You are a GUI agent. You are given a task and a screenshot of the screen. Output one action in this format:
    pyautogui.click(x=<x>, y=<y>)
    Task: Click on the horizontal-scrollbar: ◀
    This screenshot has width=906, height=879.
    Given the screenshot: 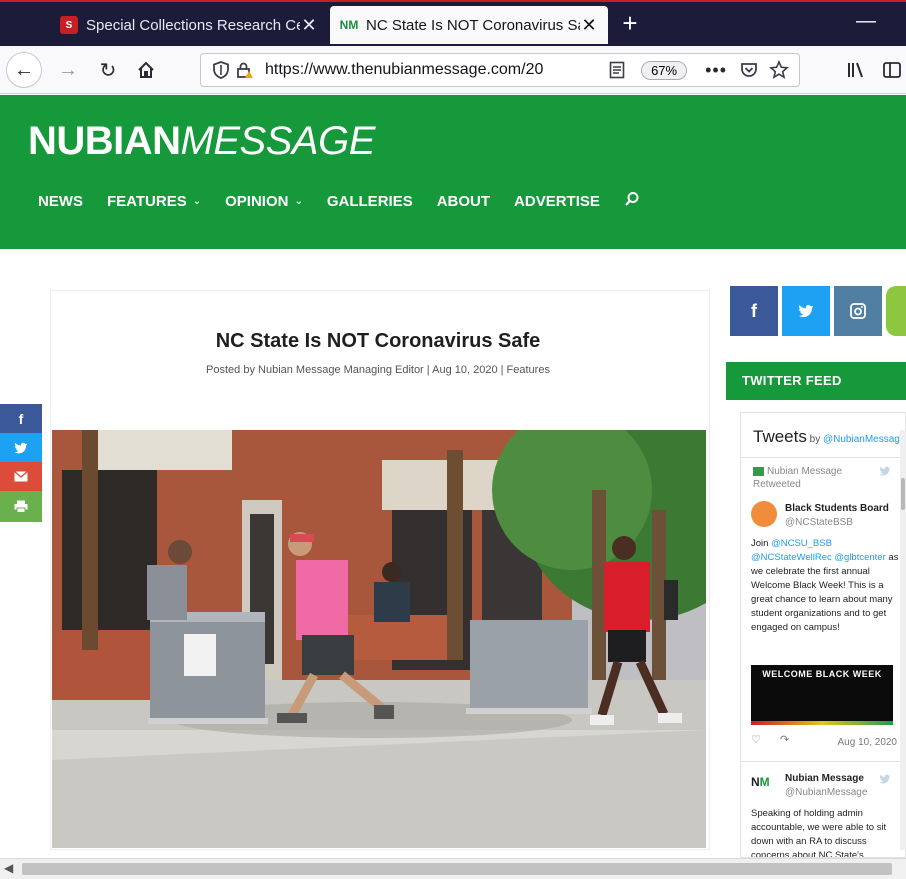 What is the action you would take?
    pyautogui.click(x=453, y=868)
    